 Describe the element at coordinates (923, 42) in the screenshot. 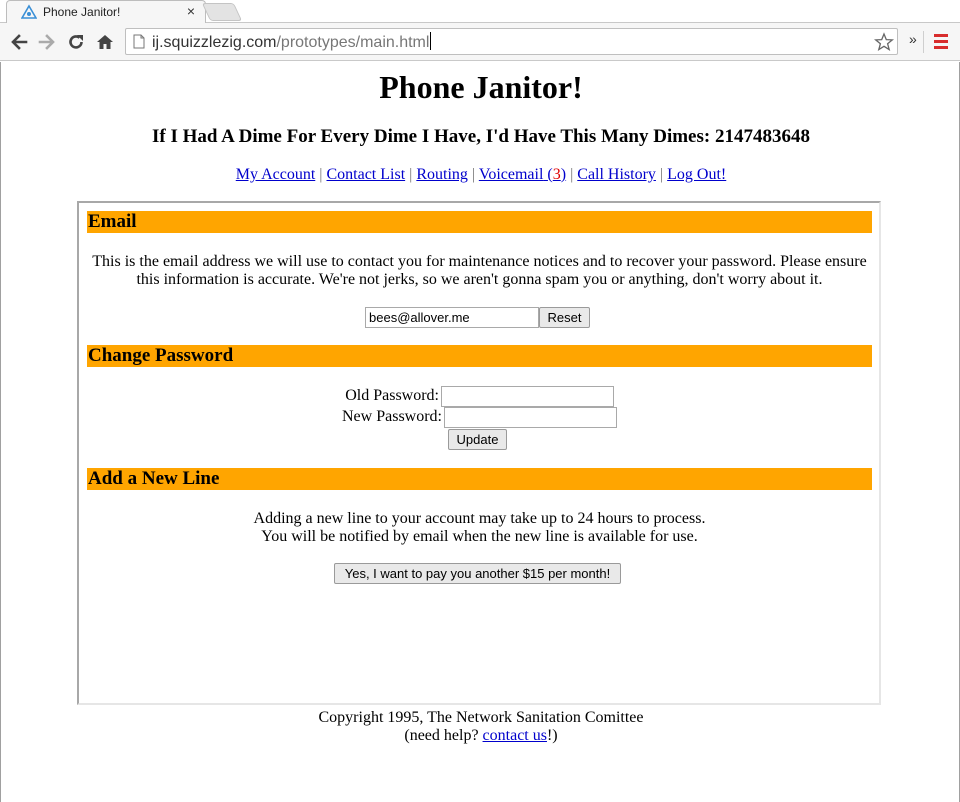

I see `toolbar-divider` at that location.